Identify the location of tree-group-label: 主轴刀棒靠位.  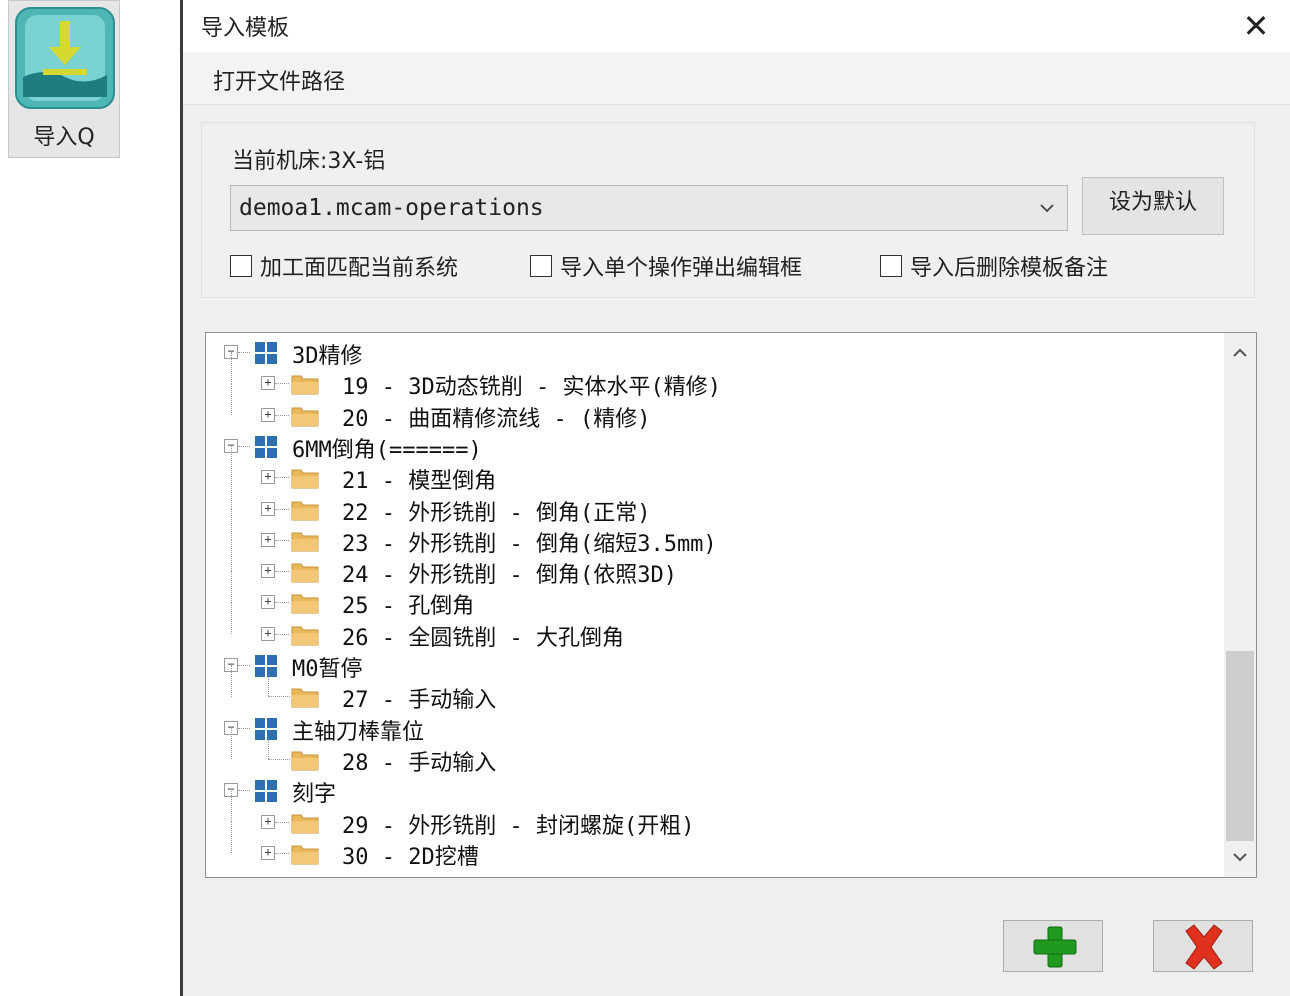
(358, 732).